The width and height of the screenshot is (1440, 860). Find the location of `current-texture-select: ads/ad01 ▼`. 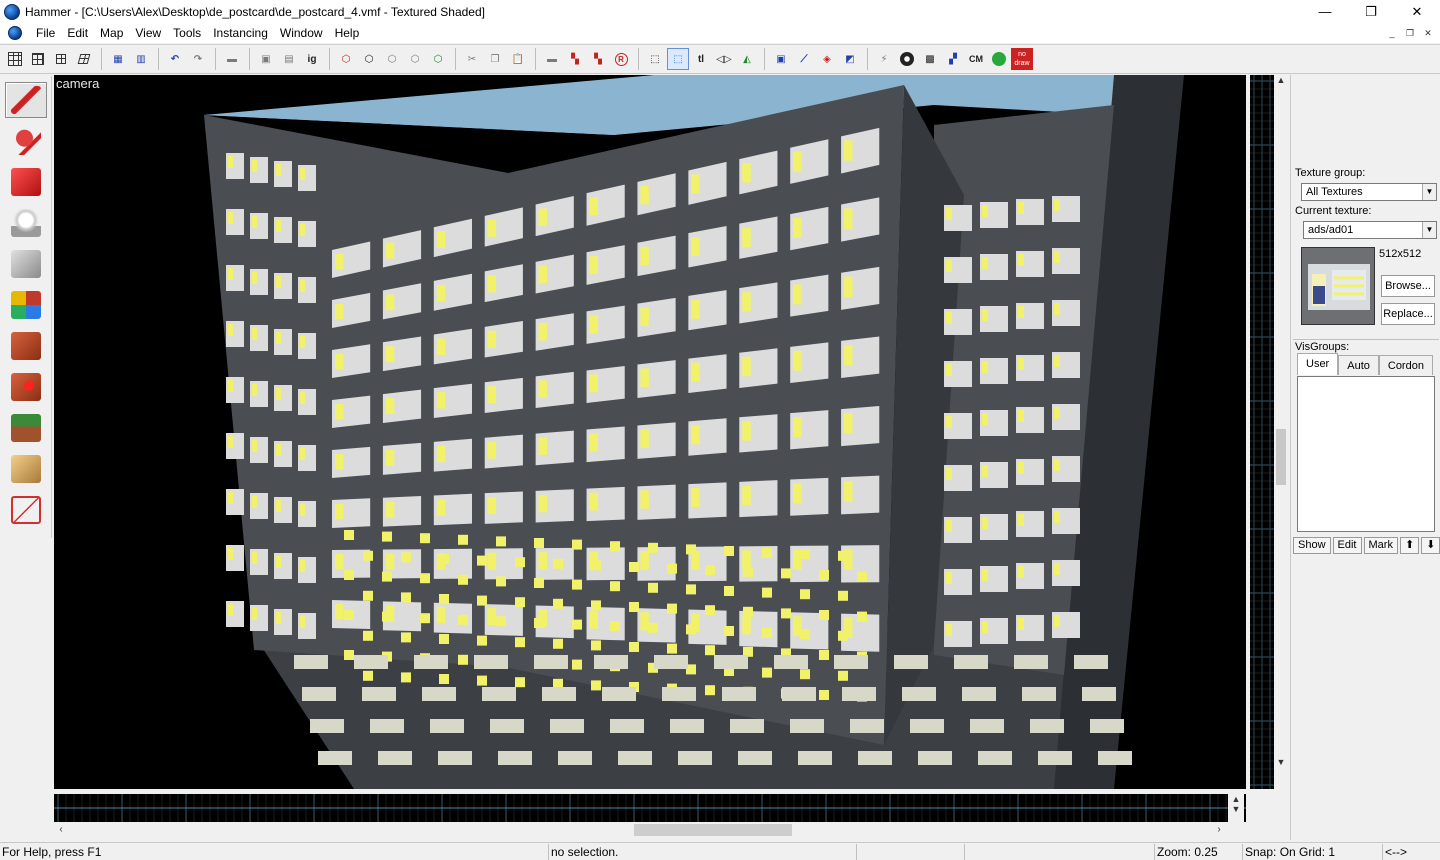

current-texture-select: ads/ad01 ▼ is located at coordinates (1370, 230).